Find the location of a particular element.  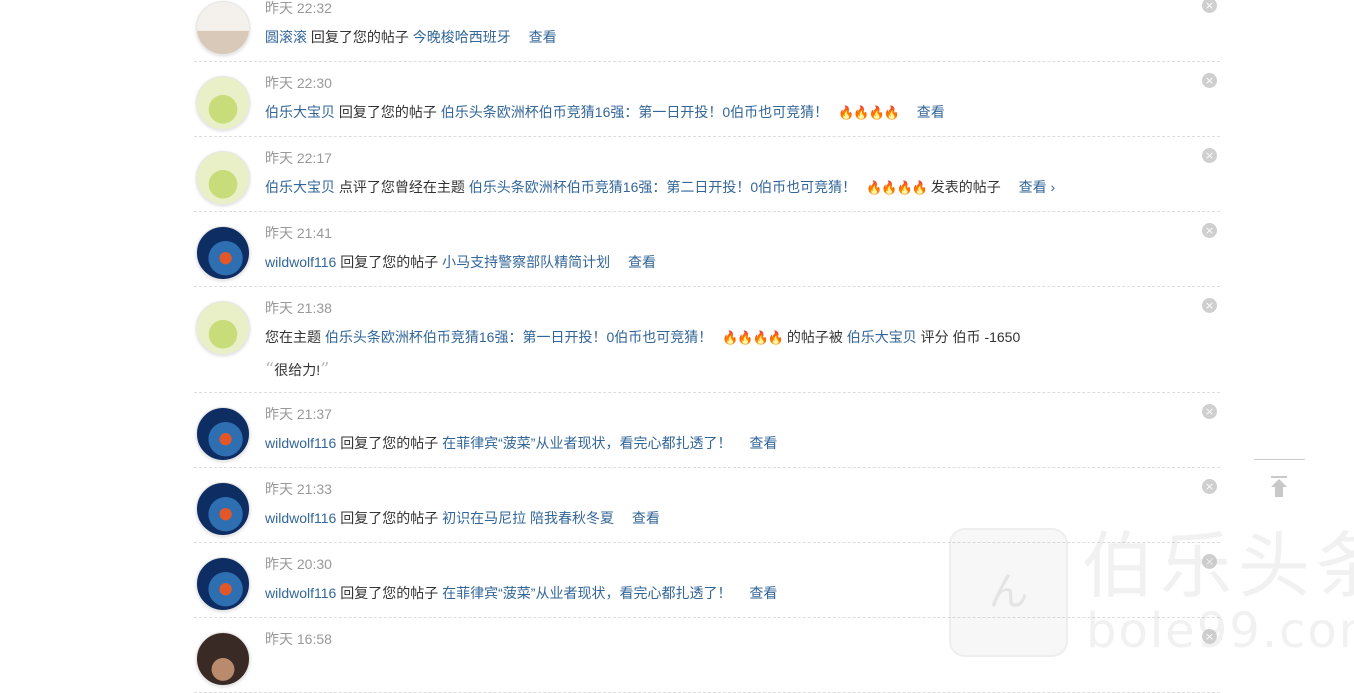

comment-text: 很给力! is located at coordinates (297, 370).